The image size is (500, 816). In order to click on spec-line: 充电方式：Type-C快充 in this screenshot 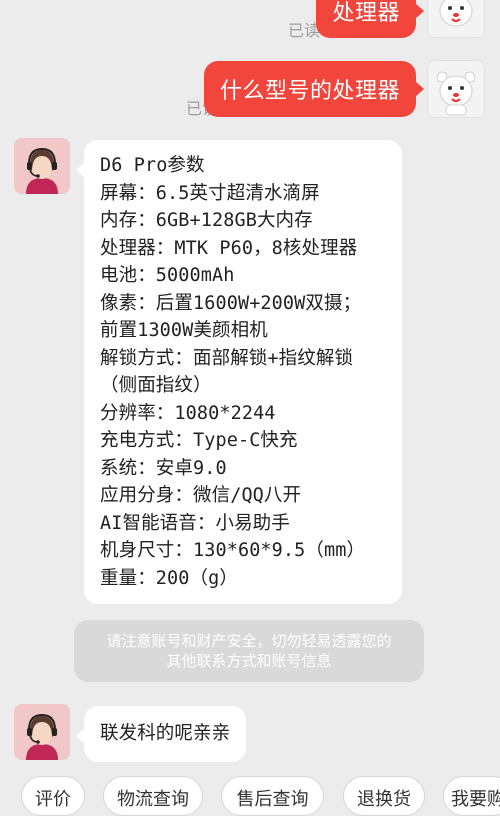, I will do `click(199, 440)`.